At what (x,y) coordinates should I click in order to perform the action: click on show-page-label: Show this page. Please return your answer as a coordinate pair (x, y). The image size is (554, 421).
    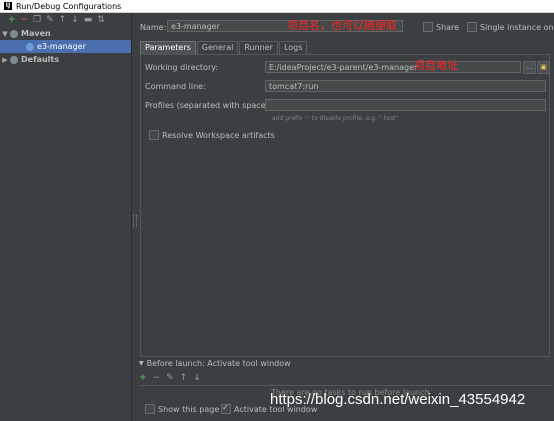
    Looking at the image, I should click on (189, 409).